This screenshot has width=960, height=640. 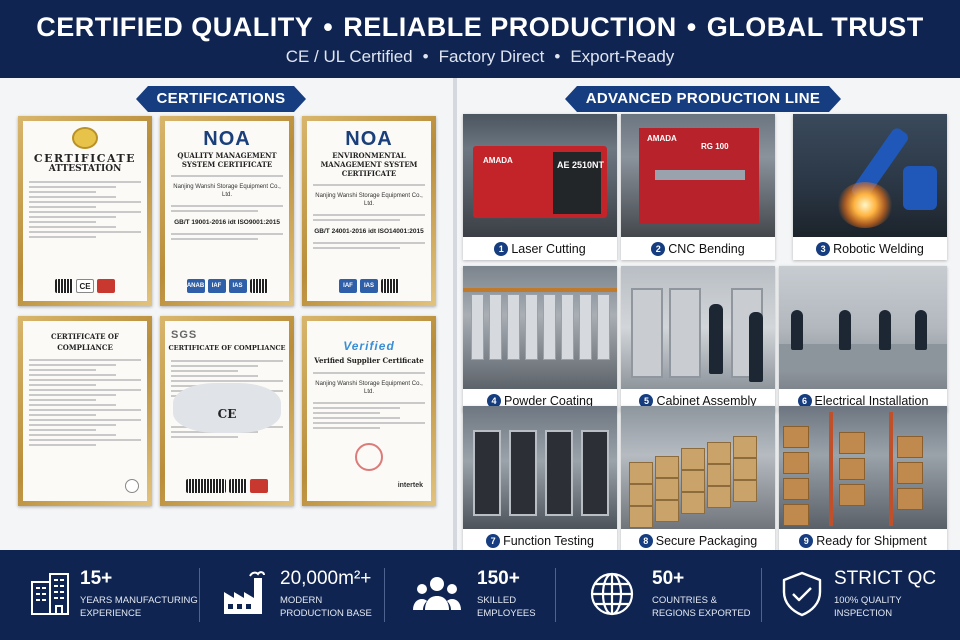 I want to click on powder-coating-photo, so click(x=540, y=327).